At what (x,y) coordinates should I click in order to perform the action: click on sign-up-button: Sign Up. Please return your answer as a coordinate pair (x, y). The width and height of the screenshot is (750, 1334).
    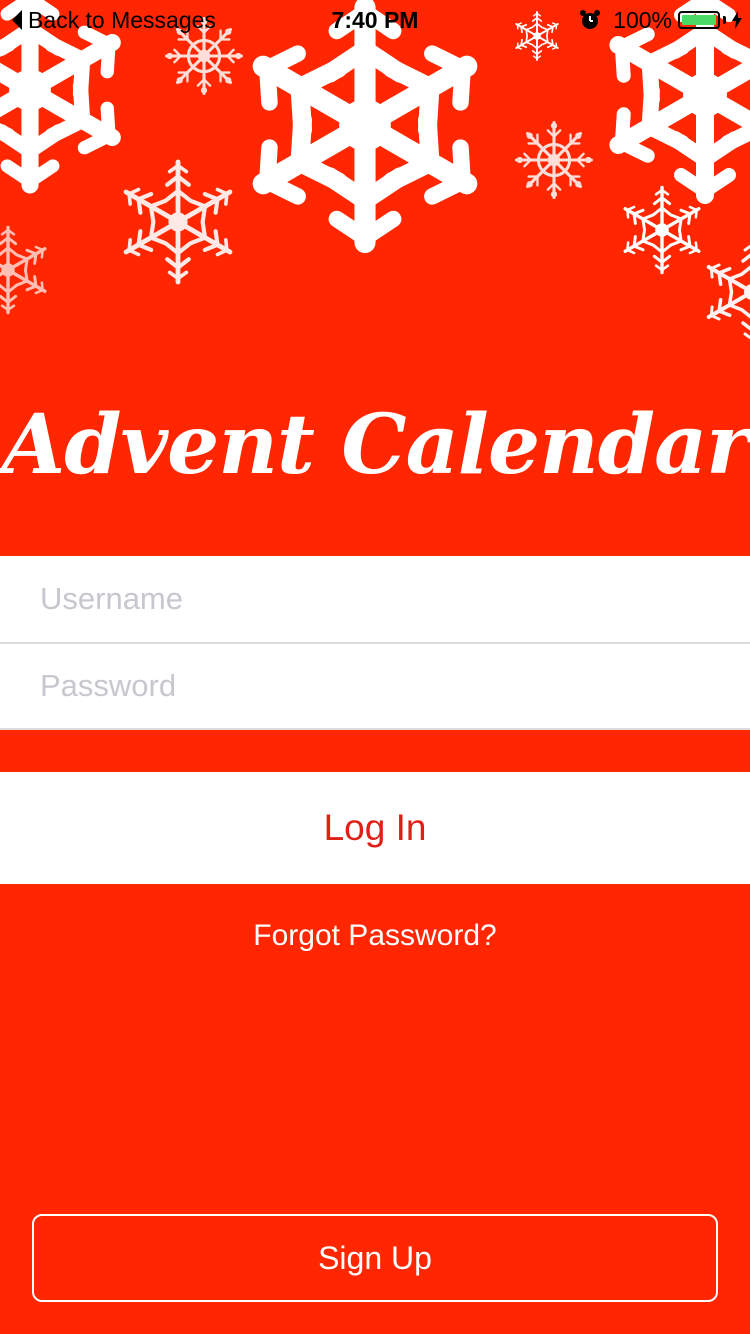
    Looking at the image, I should click on (375, 1258).